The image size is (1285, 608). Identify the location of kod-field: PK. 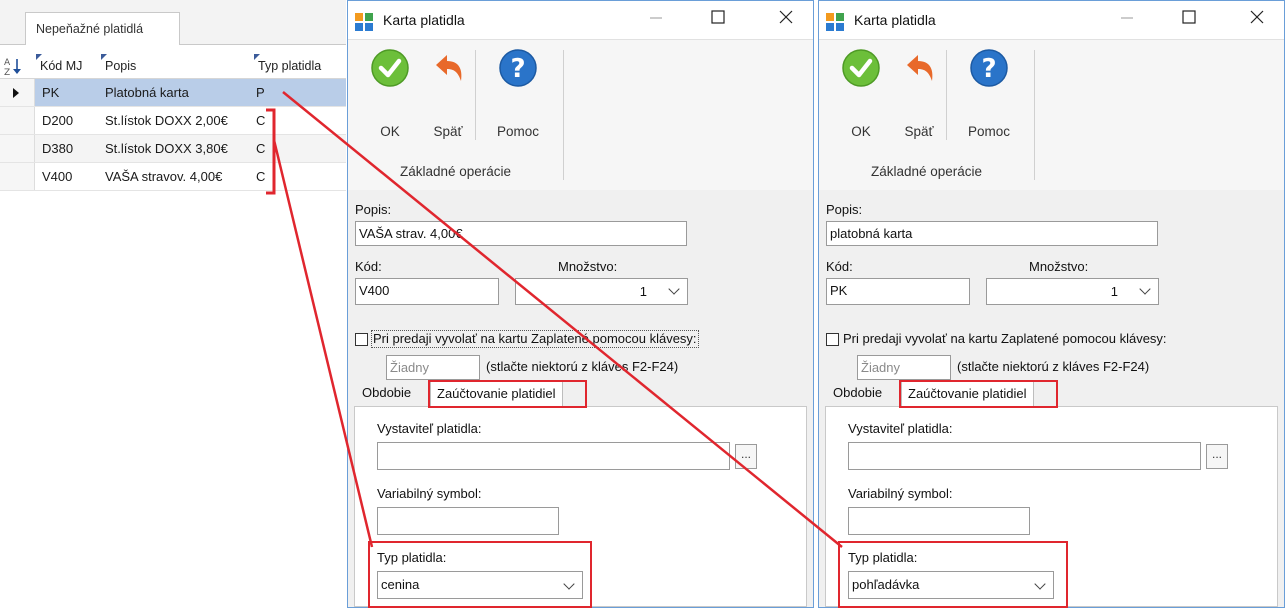
(898, 291).